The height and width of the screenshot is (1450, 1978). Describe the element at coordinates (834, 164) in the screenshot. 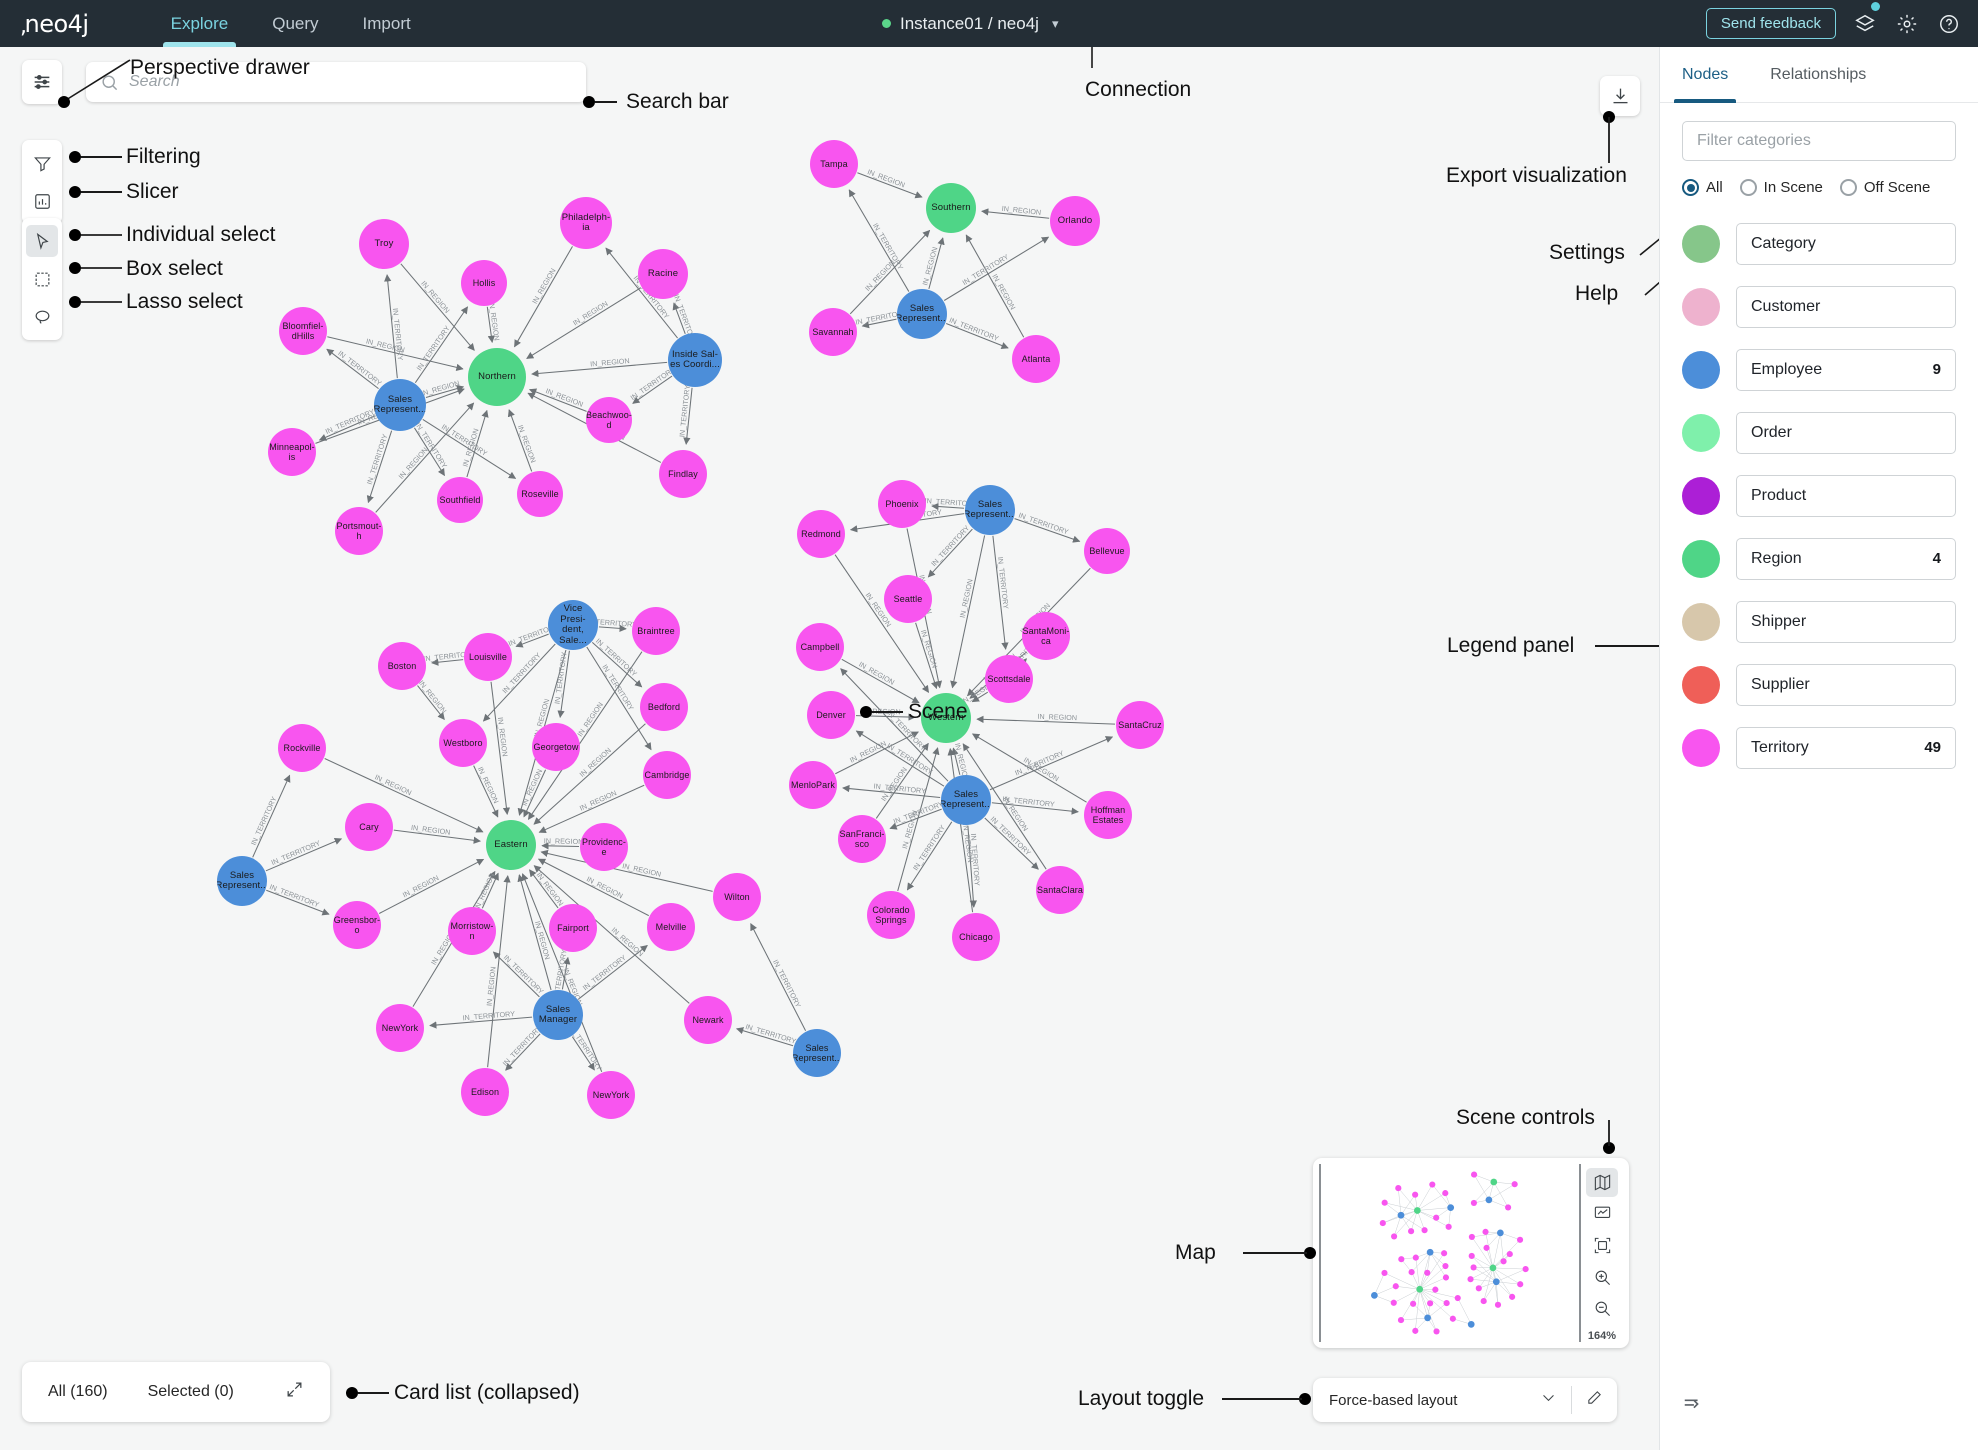

I see `graph-node: Tampa` at that location.